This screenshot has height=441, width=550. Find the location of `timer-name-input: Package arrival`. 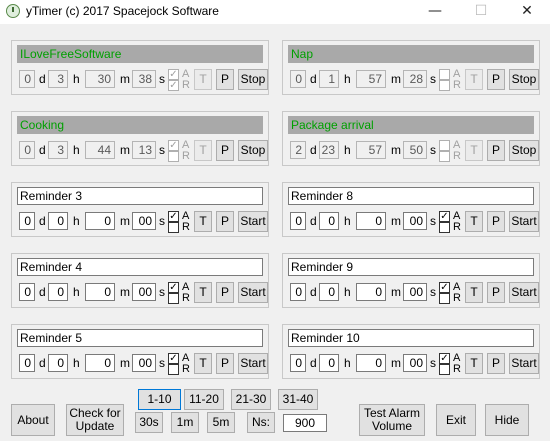

timer-name-input: Package arrival is located at coordinates (411, 125).